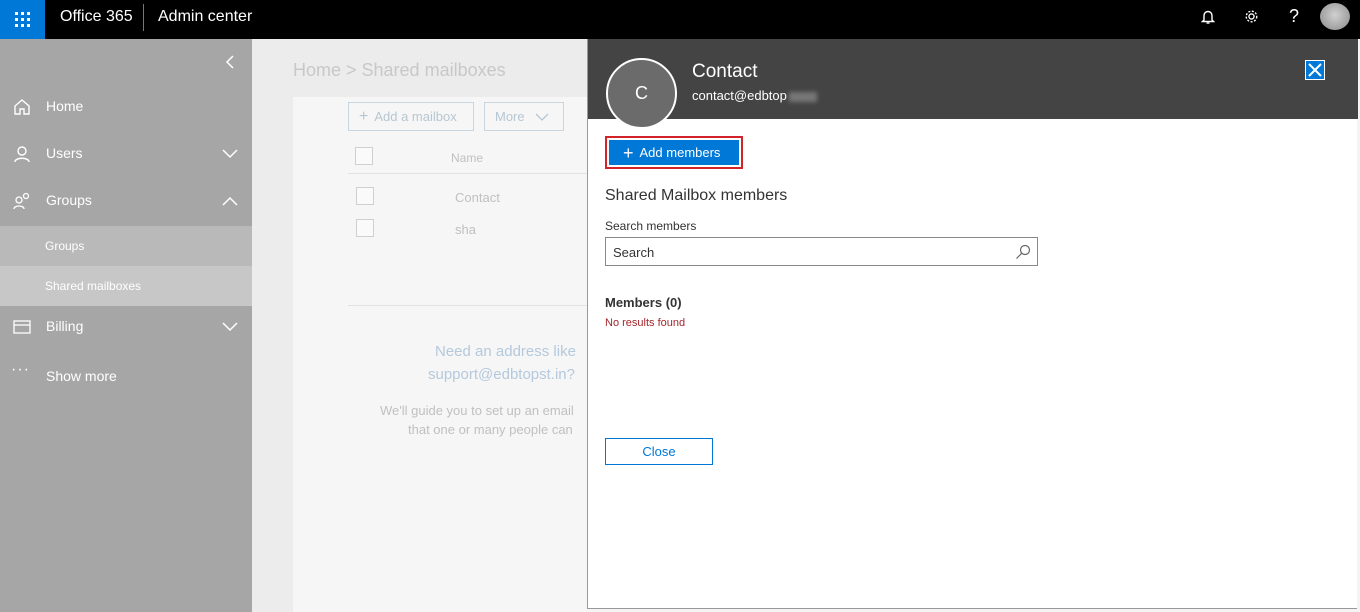  Describe the element at coordinates (399, 70) in the screenshot. I see `breadcrumb: Home > Shared mailboxes` at that location.